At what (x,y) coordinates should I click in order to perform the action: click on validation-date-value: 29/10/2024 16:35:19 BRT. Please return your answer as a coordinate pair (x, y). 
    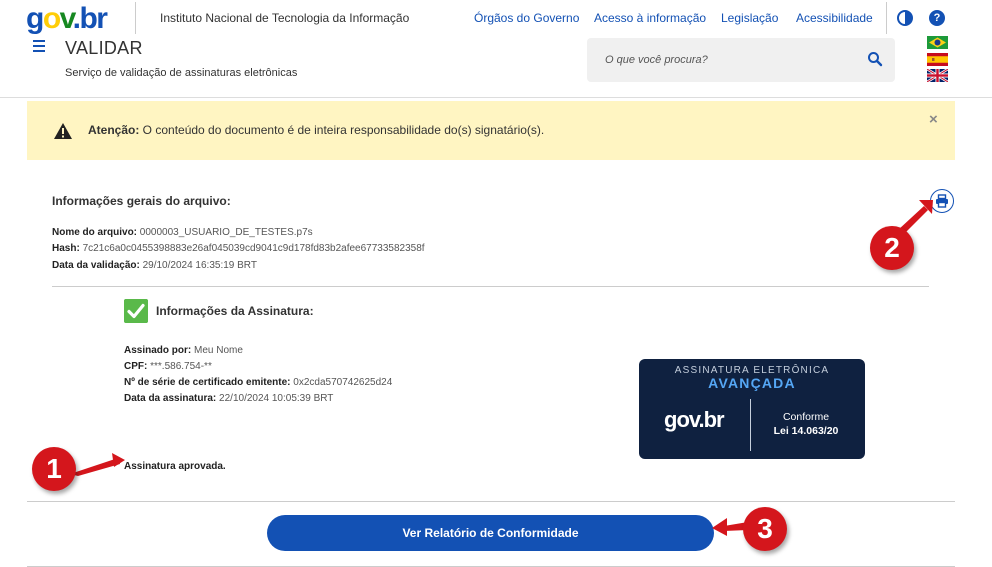
    Looking at the image, I should click on (199, 265).